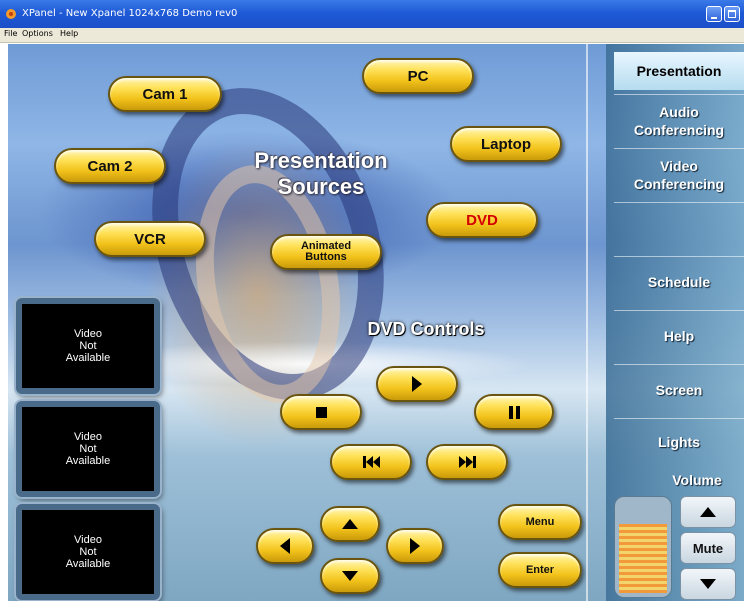  What do you see at coordinates (150, 239) in the screenshot?
I see `vcr-button: VCR` at bounding box center [150, 239].